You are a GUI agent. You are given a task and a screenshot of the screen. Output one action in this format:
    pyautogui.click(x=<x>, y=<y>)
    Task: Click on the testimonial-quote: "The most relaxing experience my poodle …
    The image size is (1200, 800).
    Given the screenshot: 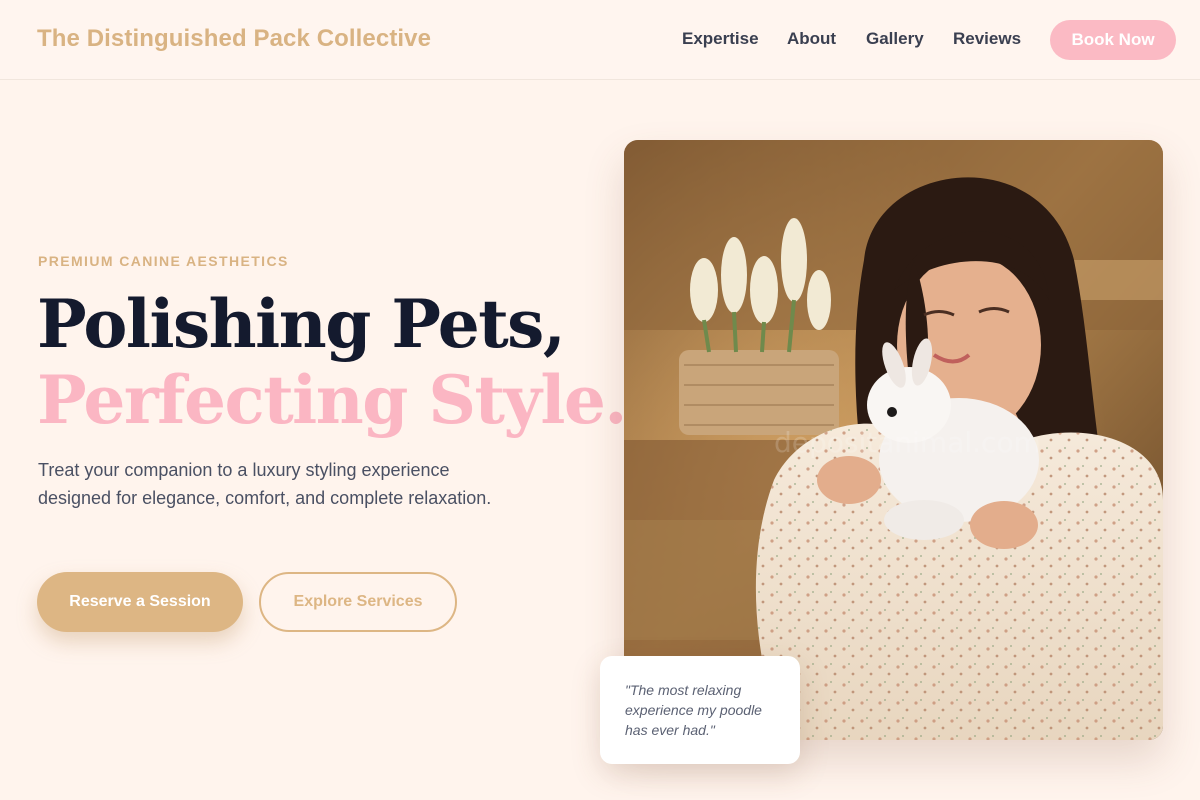 What is the action you would take?
    pyautogui.click(x=693, y=710)
    